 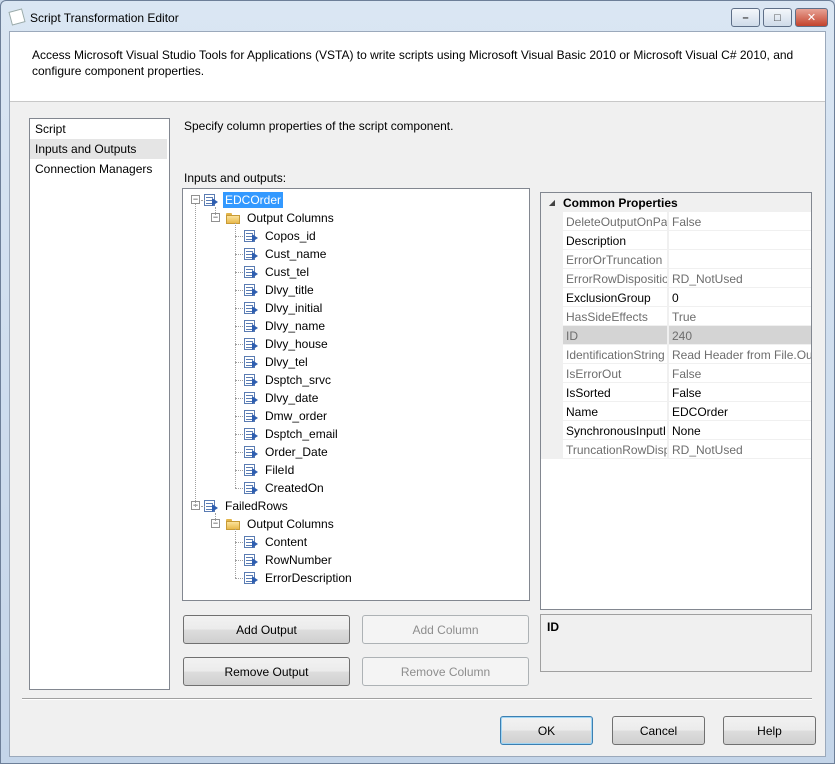 I want to click on tree-column-node: Dlvy_date, so click(x=281, y=398).